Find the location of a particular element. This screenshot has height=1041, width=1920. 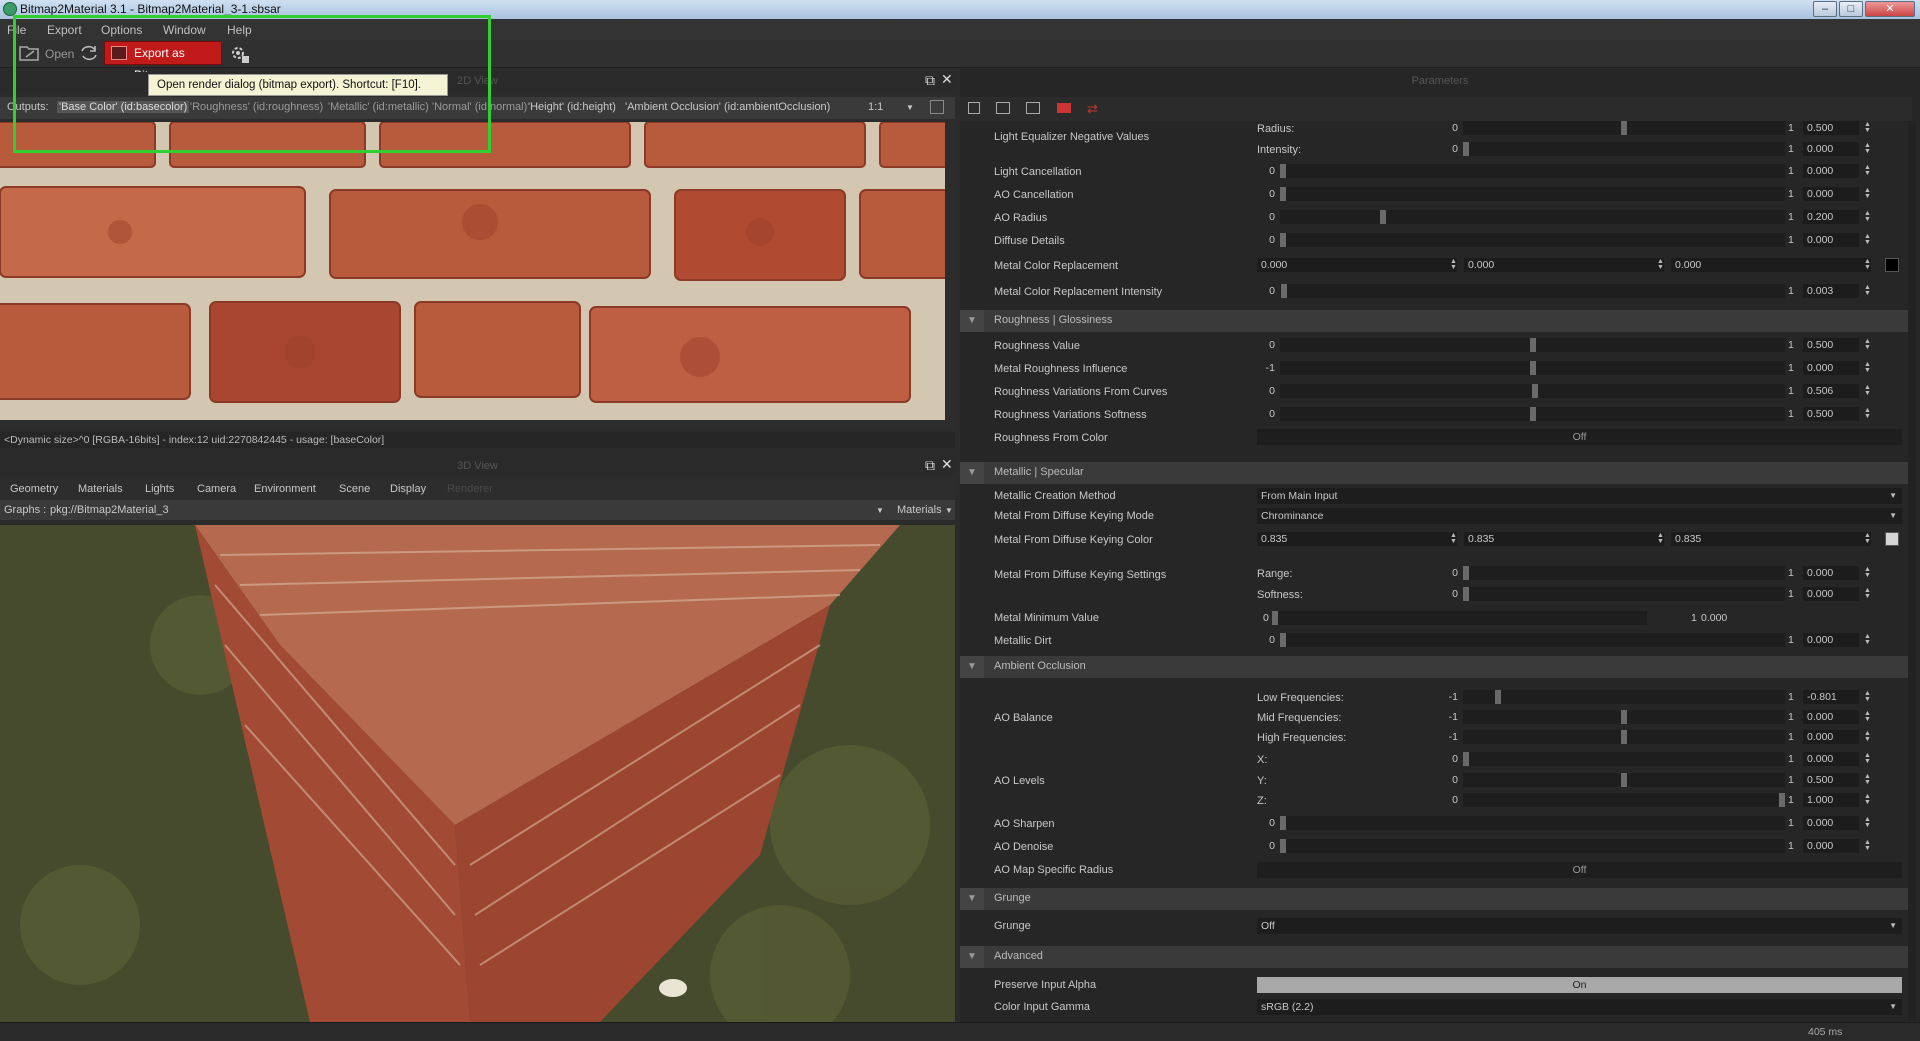

ao-mid-freq-slider-handle is located at coordinates (1624, 717).